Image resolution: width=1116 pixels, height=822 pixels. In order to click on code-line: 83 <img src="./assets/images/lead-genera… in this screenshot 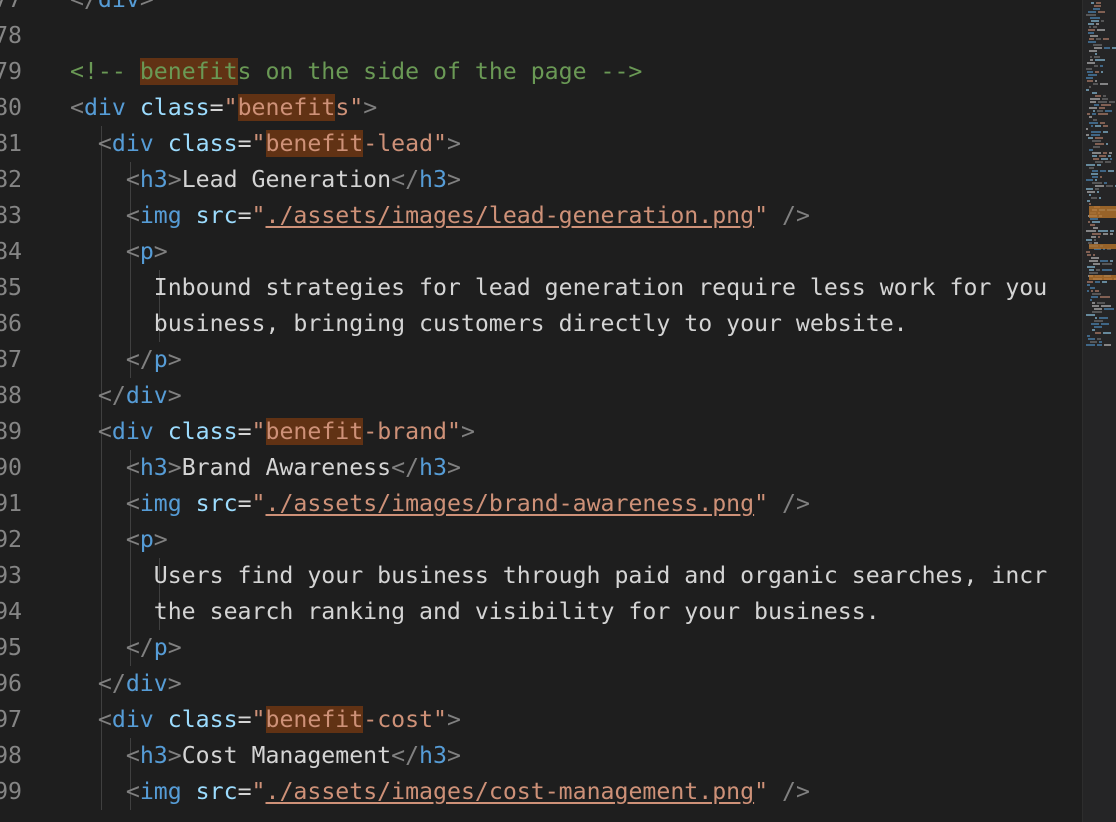, I will do `click(541, 216)`.